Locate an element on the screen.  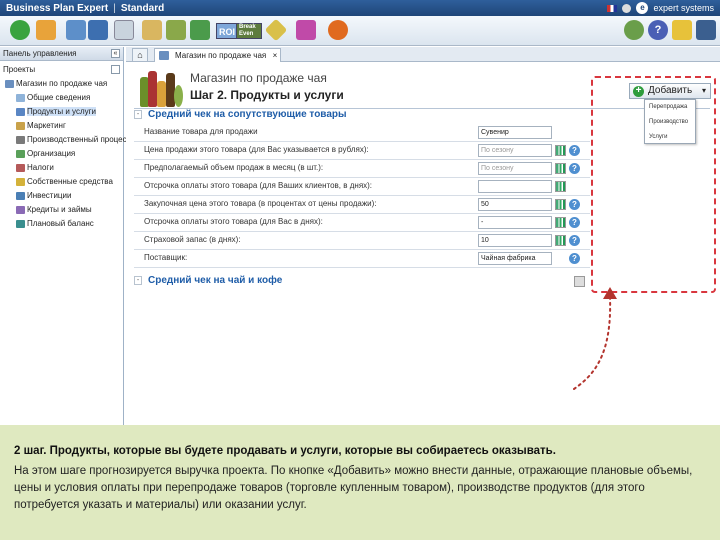
home-tab-icon: ⌂ is located at coordinates (140, 54).